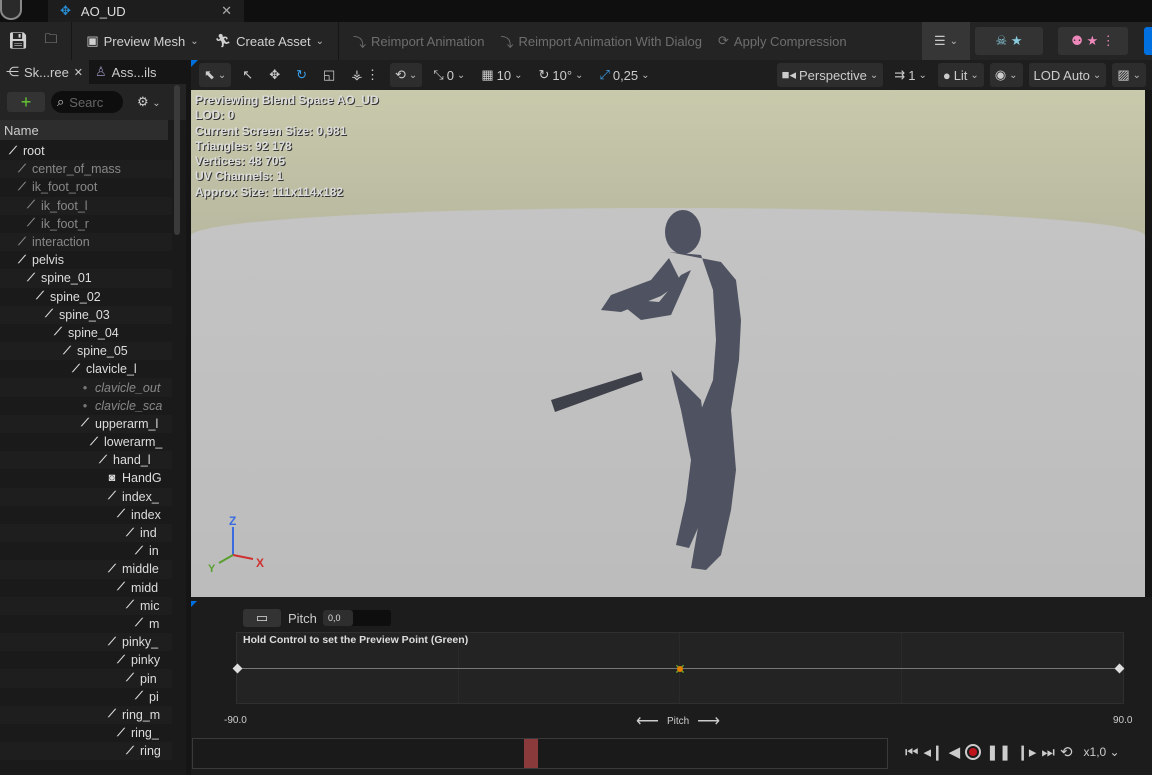 This screenshot has height=775, width=1152. What do you see at coordinates (215, 115) in the screenshot?
I see `stat-lod: LOD: 0` at bounding box center [215, 115].